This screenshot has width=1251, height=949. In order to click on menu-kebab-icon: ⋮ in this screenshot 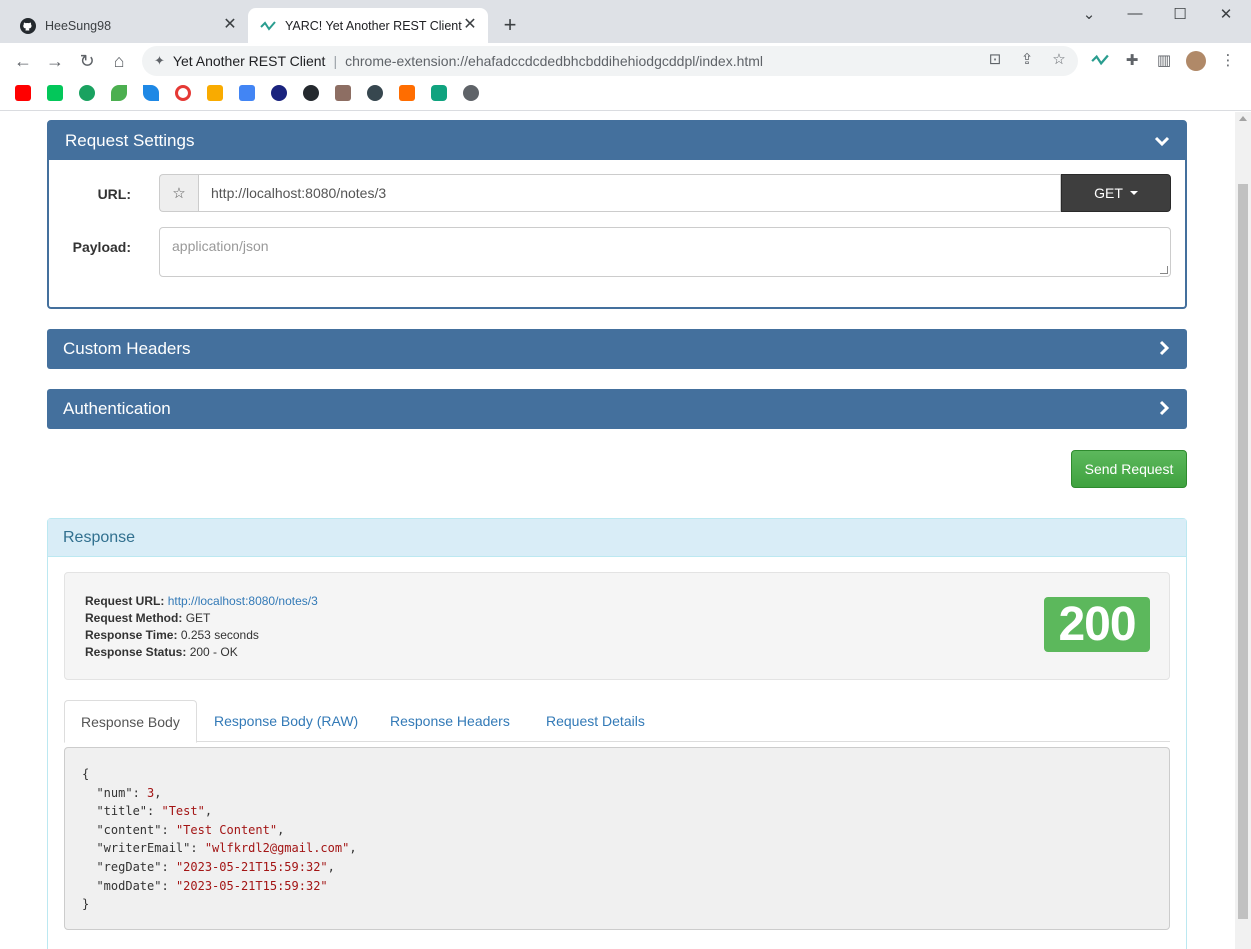, I will do `click(1228, 61)`.